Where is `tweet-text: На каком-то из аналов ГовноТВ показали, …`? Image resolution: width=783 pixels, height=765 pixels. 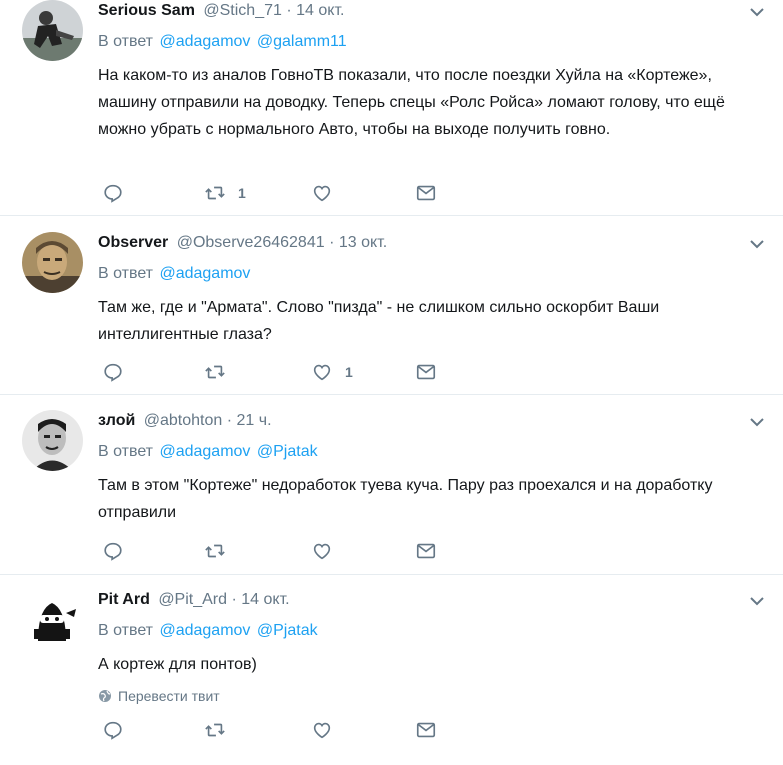
tweet-text: На каком-то из аналов ГовноТВ показали, … is located at coordinates (411, 102).